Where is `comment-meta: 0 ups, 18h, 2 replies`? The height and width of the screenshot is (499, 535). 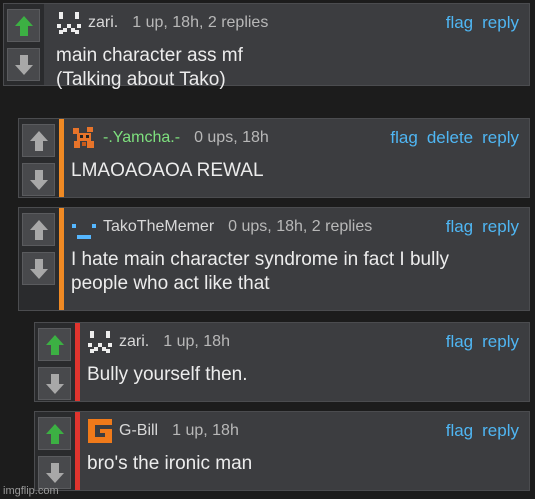 comment-meta: 0 ups, 18h, 2 replies is located at coordinates (300, 226).